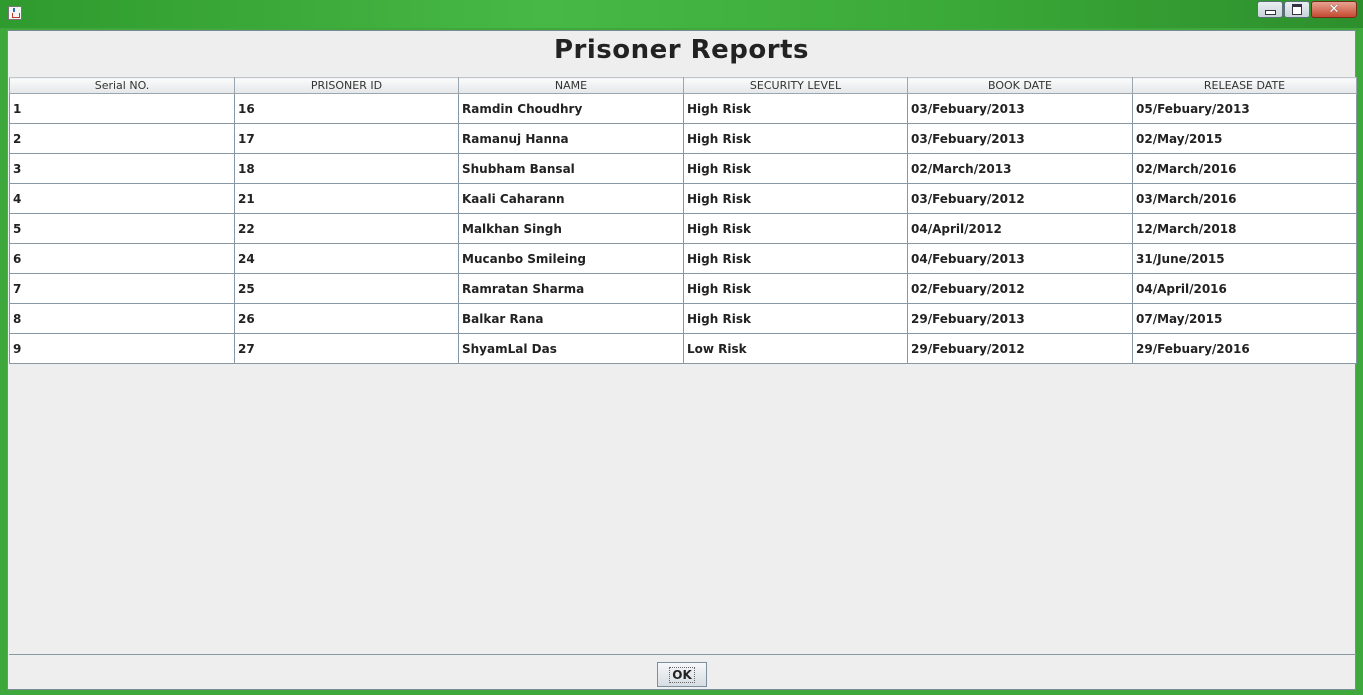  I want to click on prisoner-id-cell: 25, so click(346, 288).